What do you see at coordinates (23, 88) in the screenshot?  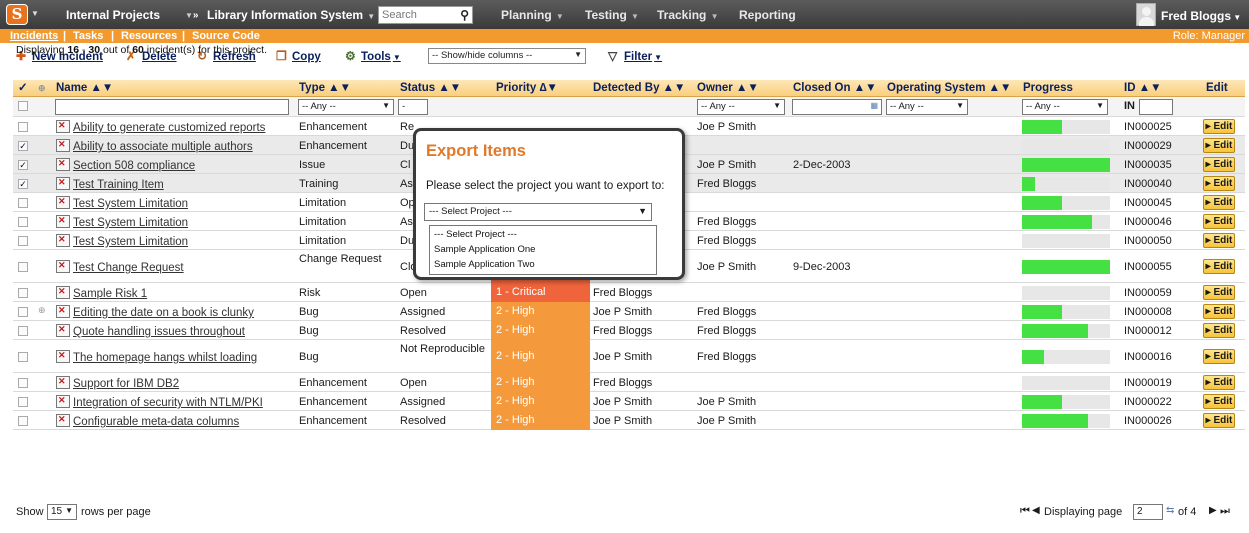 I see `select-all-header: ✓` at bounding box center [23, 88].